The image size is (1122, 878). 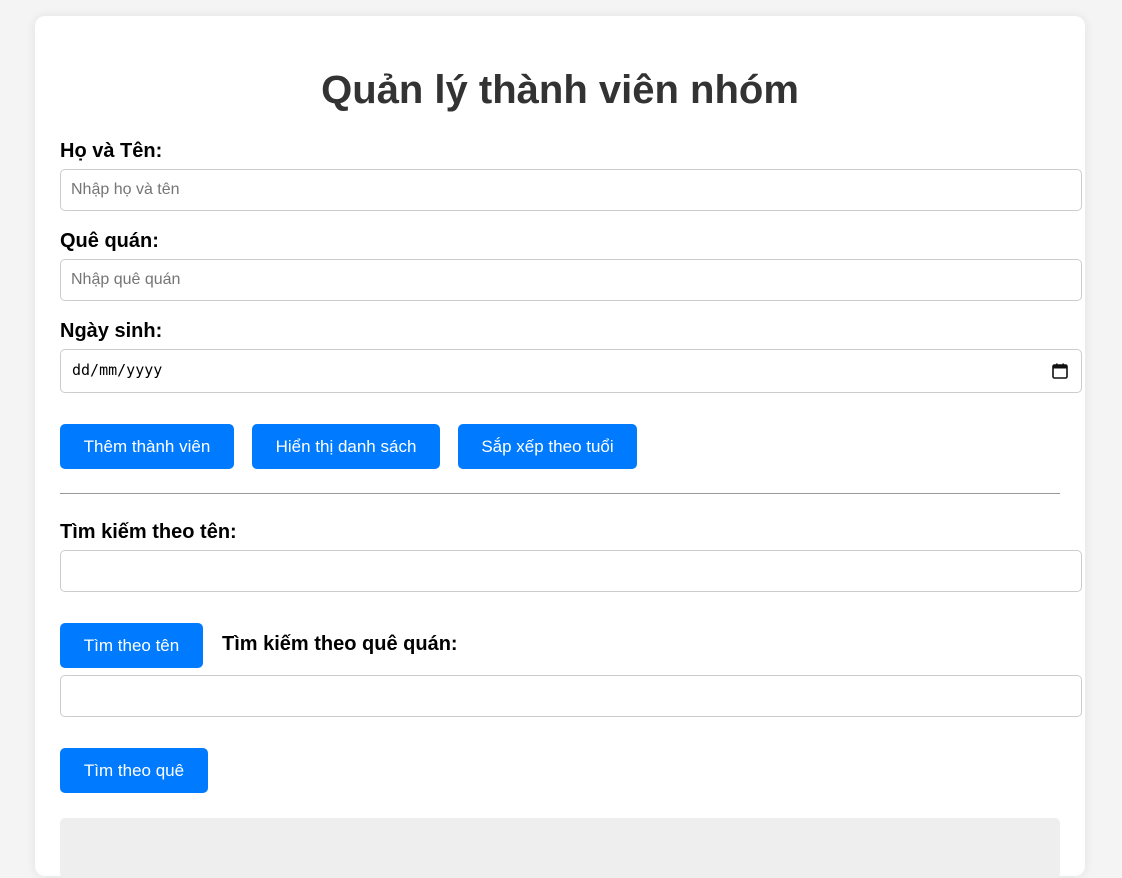 What do you see at coordinates (547, 446) in the screenshot?
I see `sort-by-age-button: Sắp xếp theo tuổi` at bounding box center [547, 446].